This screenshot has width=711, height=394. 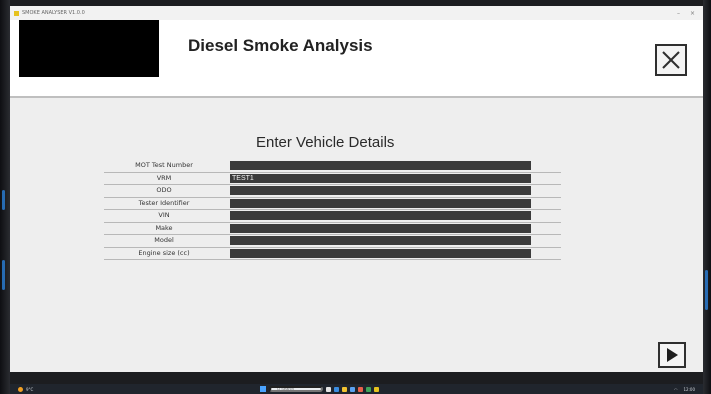 What do you see at coordinates (164, 240) in the screenshot?
I see `field-label: Model` at bounding box center [164, 240].